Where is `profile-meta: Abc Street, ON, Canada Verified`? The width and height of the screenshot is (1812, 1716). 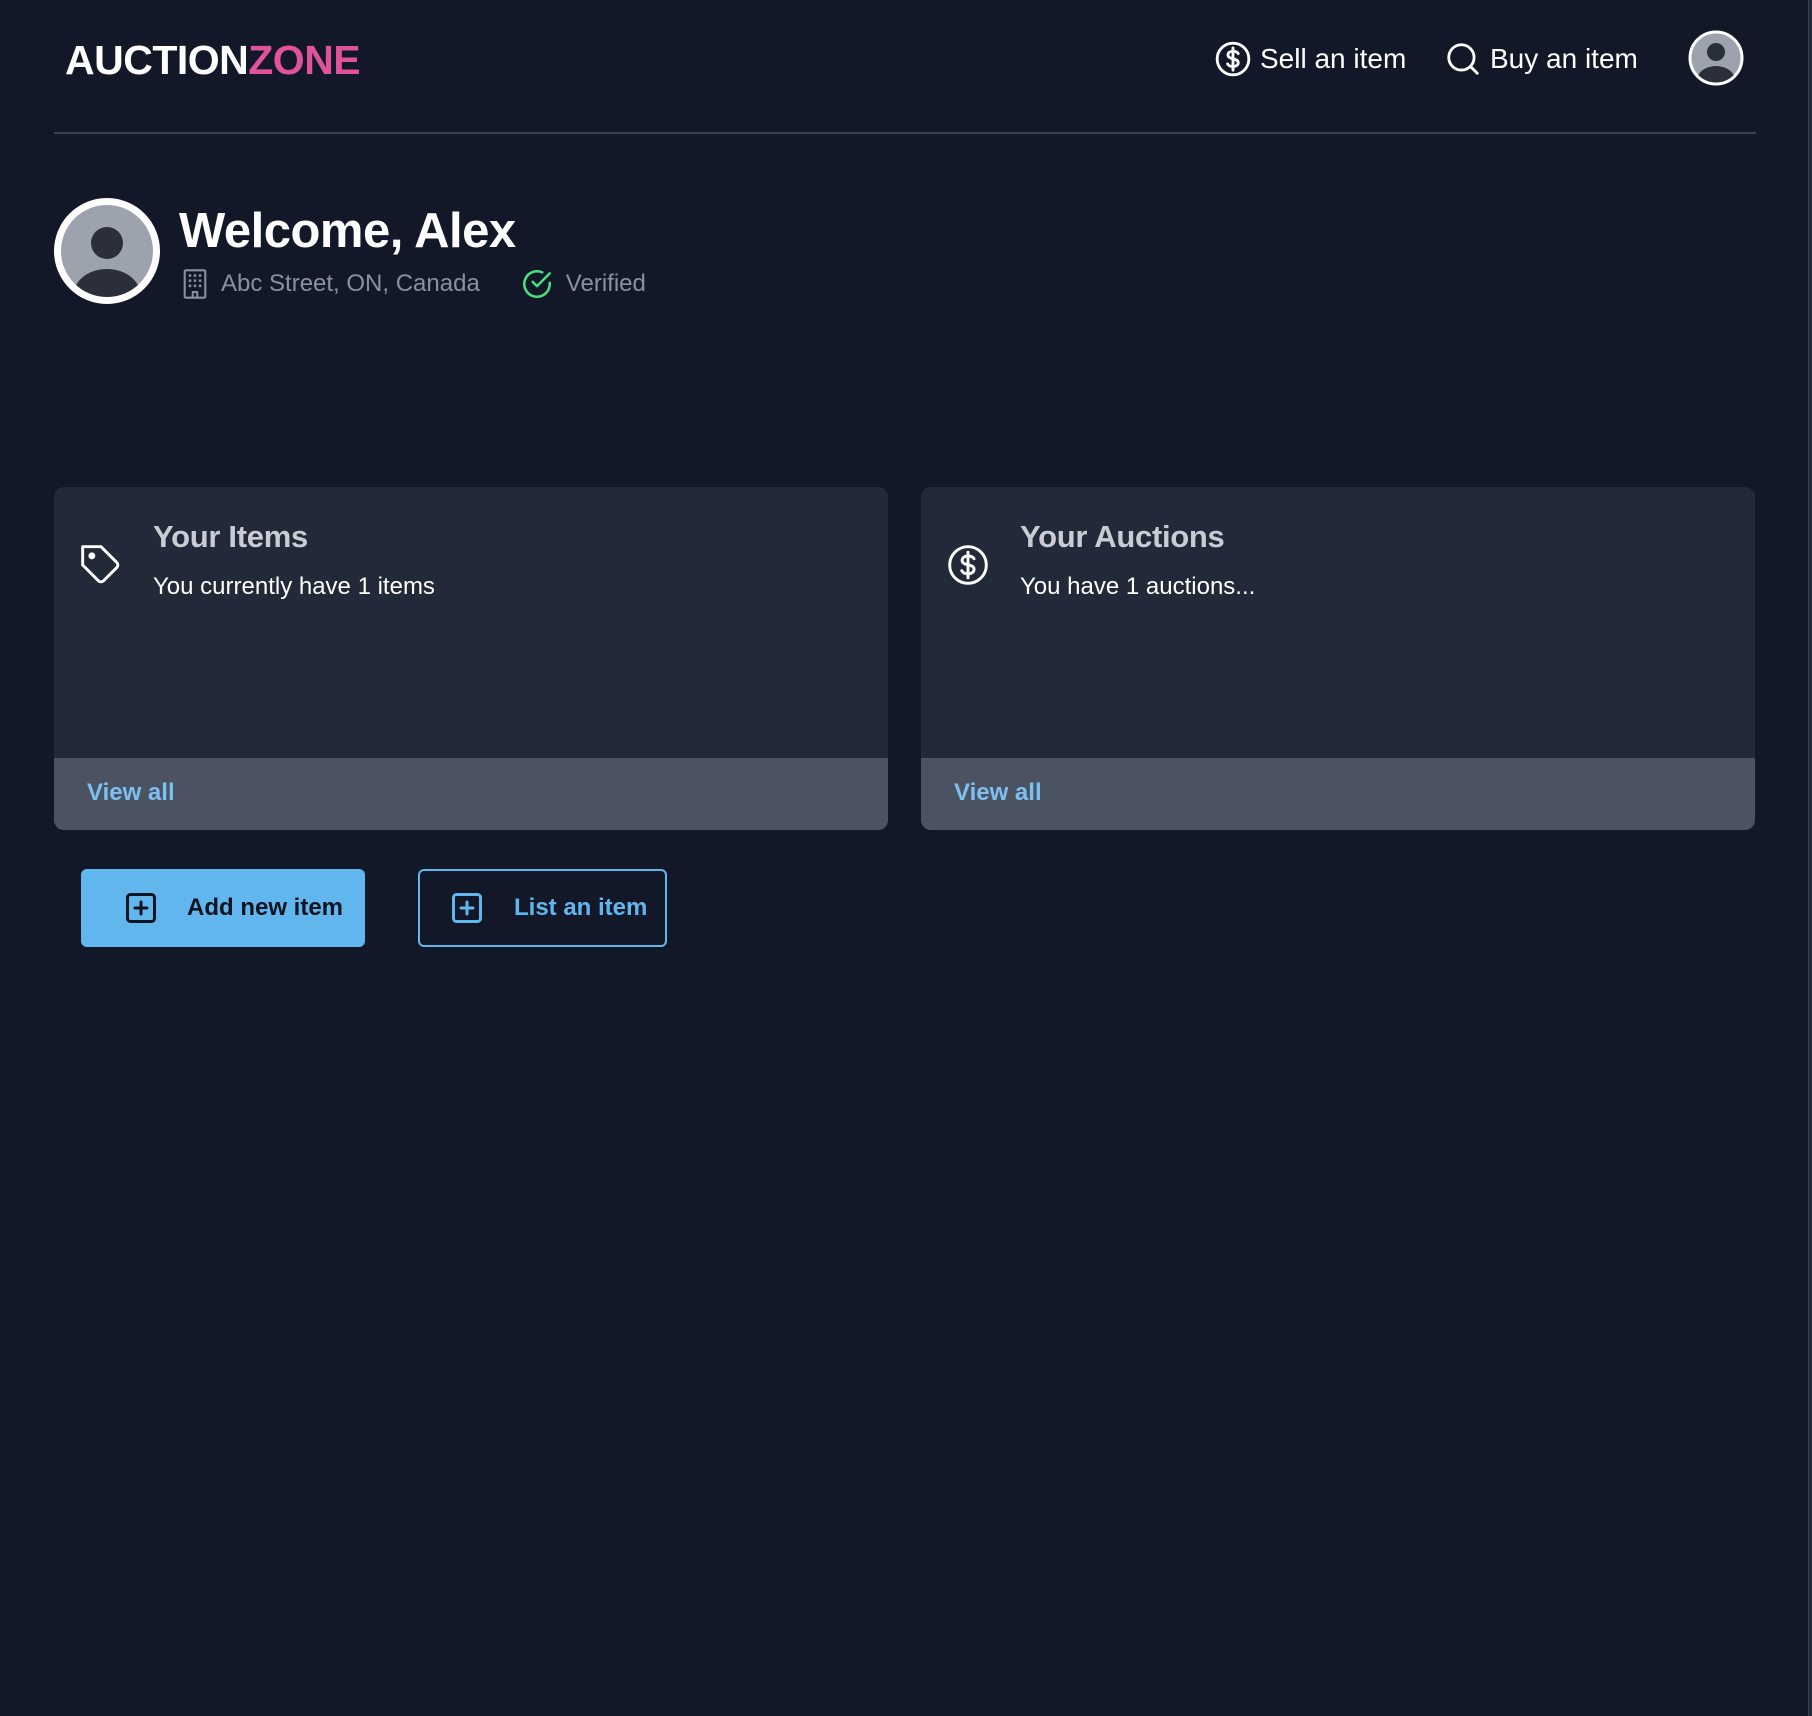 profile-meta: Abc Street, ON, Canada Verified is located at coordinates (413, 284).